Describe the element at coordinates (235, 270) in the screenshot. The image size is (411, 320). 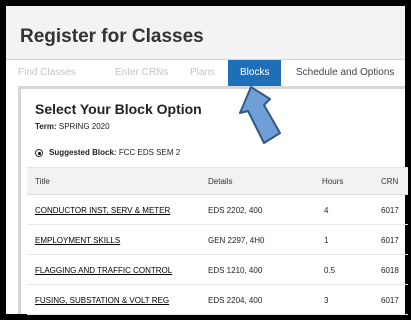
I see `course-details: EDS 1210, 400` at that location.